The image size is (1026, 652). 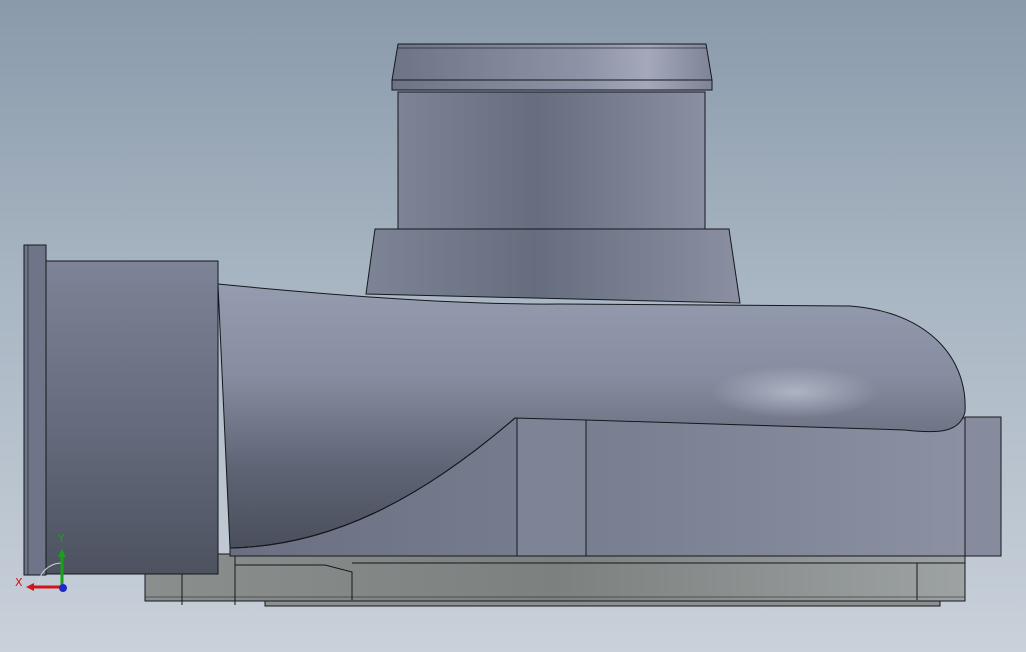 I want to click on base-plate, so click(x=555, y=580).